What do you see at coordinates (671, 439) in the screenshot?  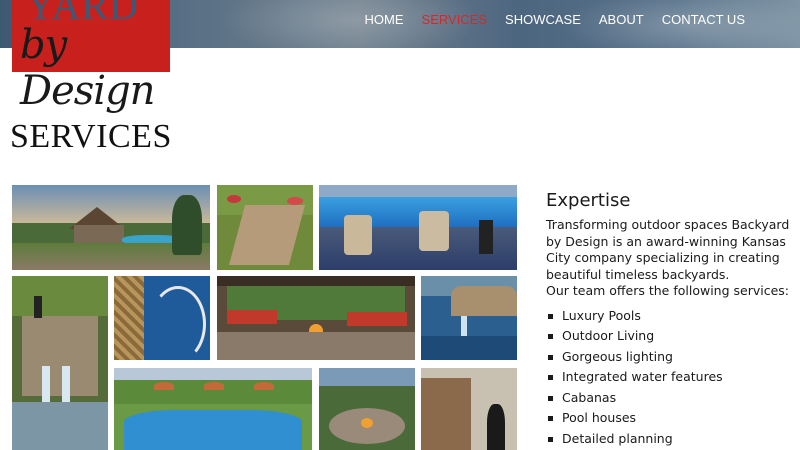 I see `service-item: Detailed planning` at bounding box center [671, 439].